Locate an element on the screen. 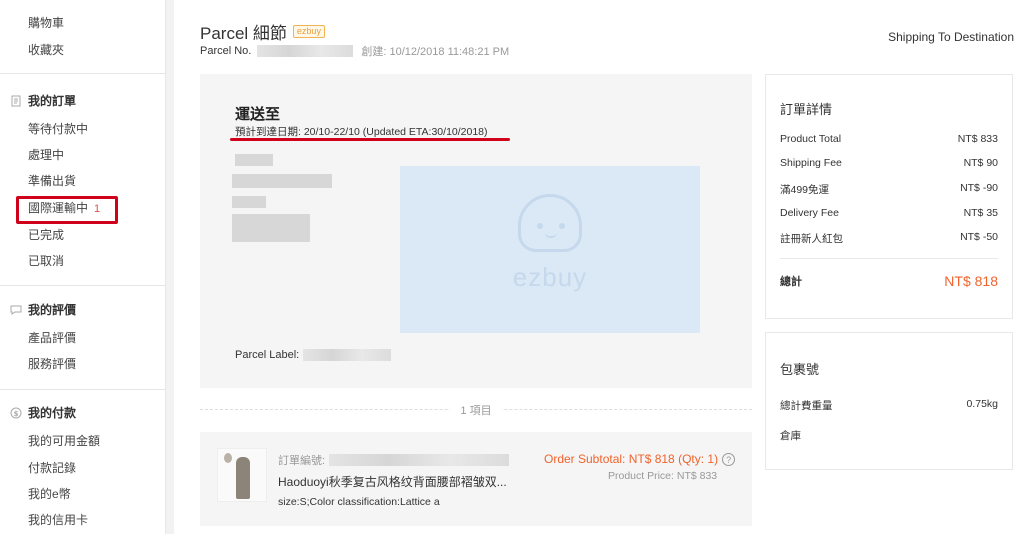 This screenshot has width=1024, height=534. parcel-label: Parcel Label: is located at coordinates (313, 355).